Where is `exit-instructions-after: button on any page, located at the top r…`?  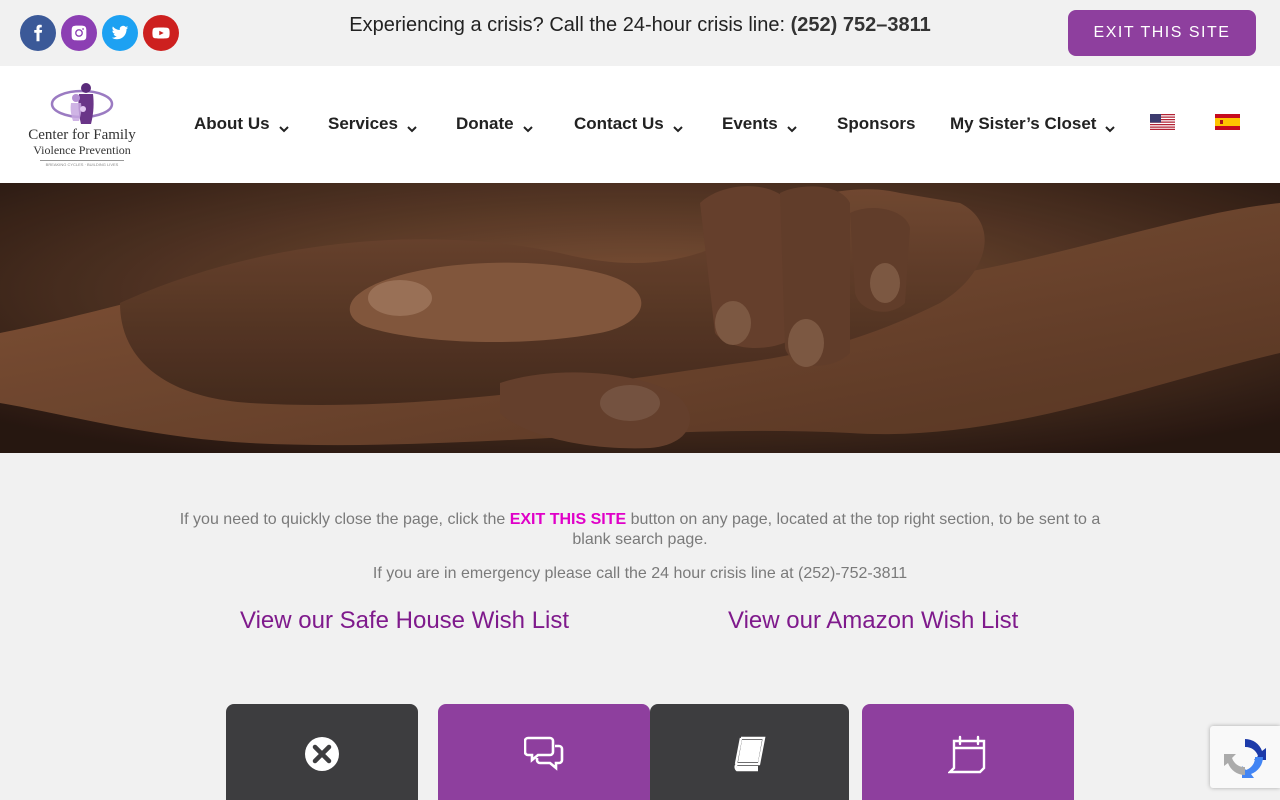
exit-instructions-after: button on any page, located at the top r… is located at coordinates (836, 529).